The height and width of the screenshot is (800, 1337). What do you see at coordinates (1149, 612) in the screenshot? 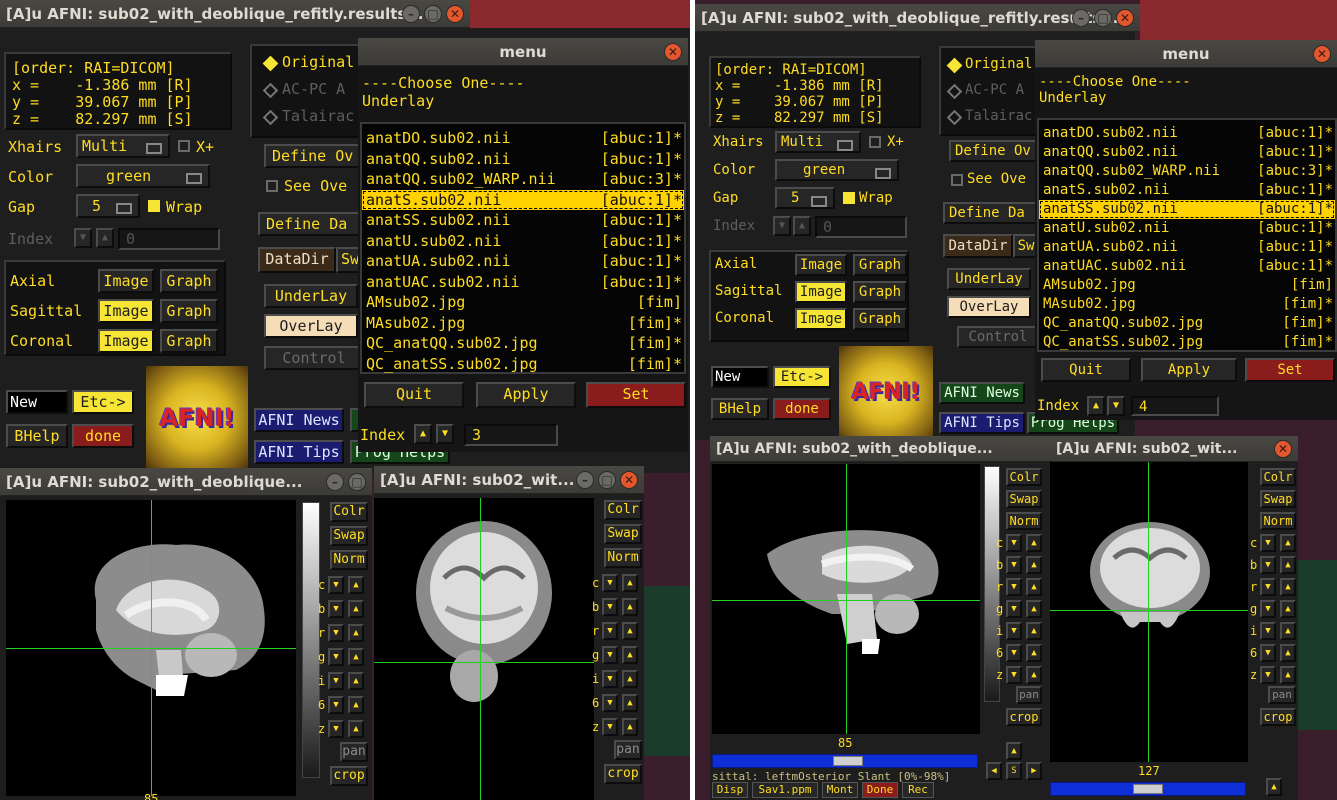
I see `coronal-image-canvas-right` at bounding box center [1149, 612].